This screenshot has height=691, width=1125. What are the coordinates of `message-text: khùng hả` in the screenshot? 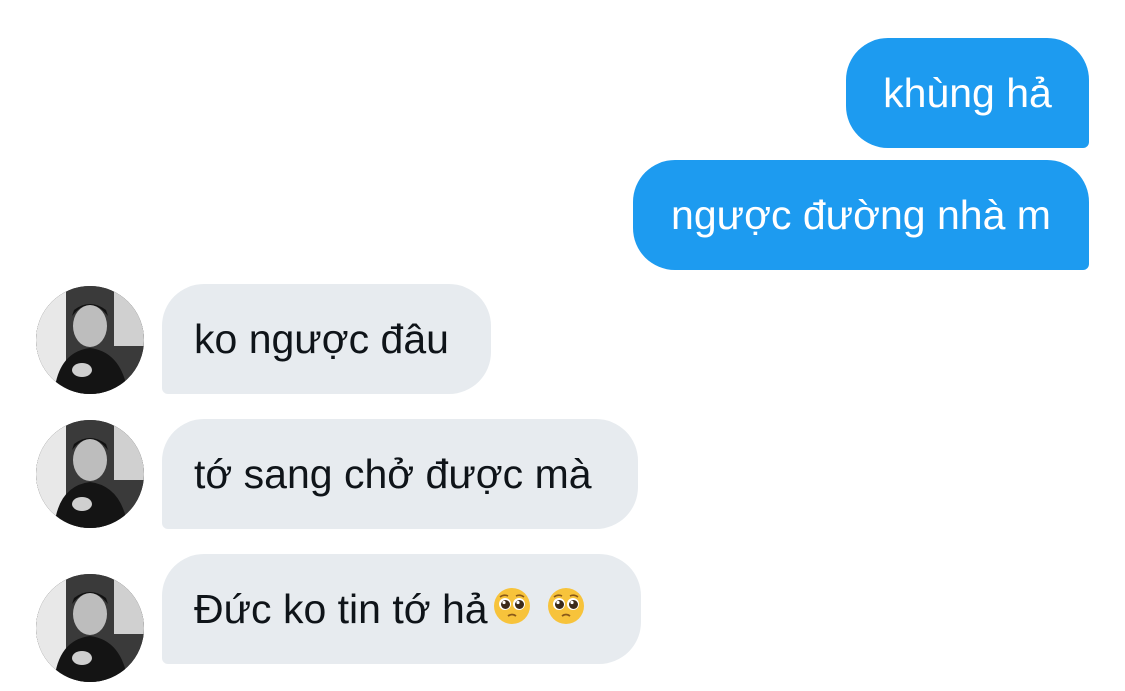 It's located at (967, 92).